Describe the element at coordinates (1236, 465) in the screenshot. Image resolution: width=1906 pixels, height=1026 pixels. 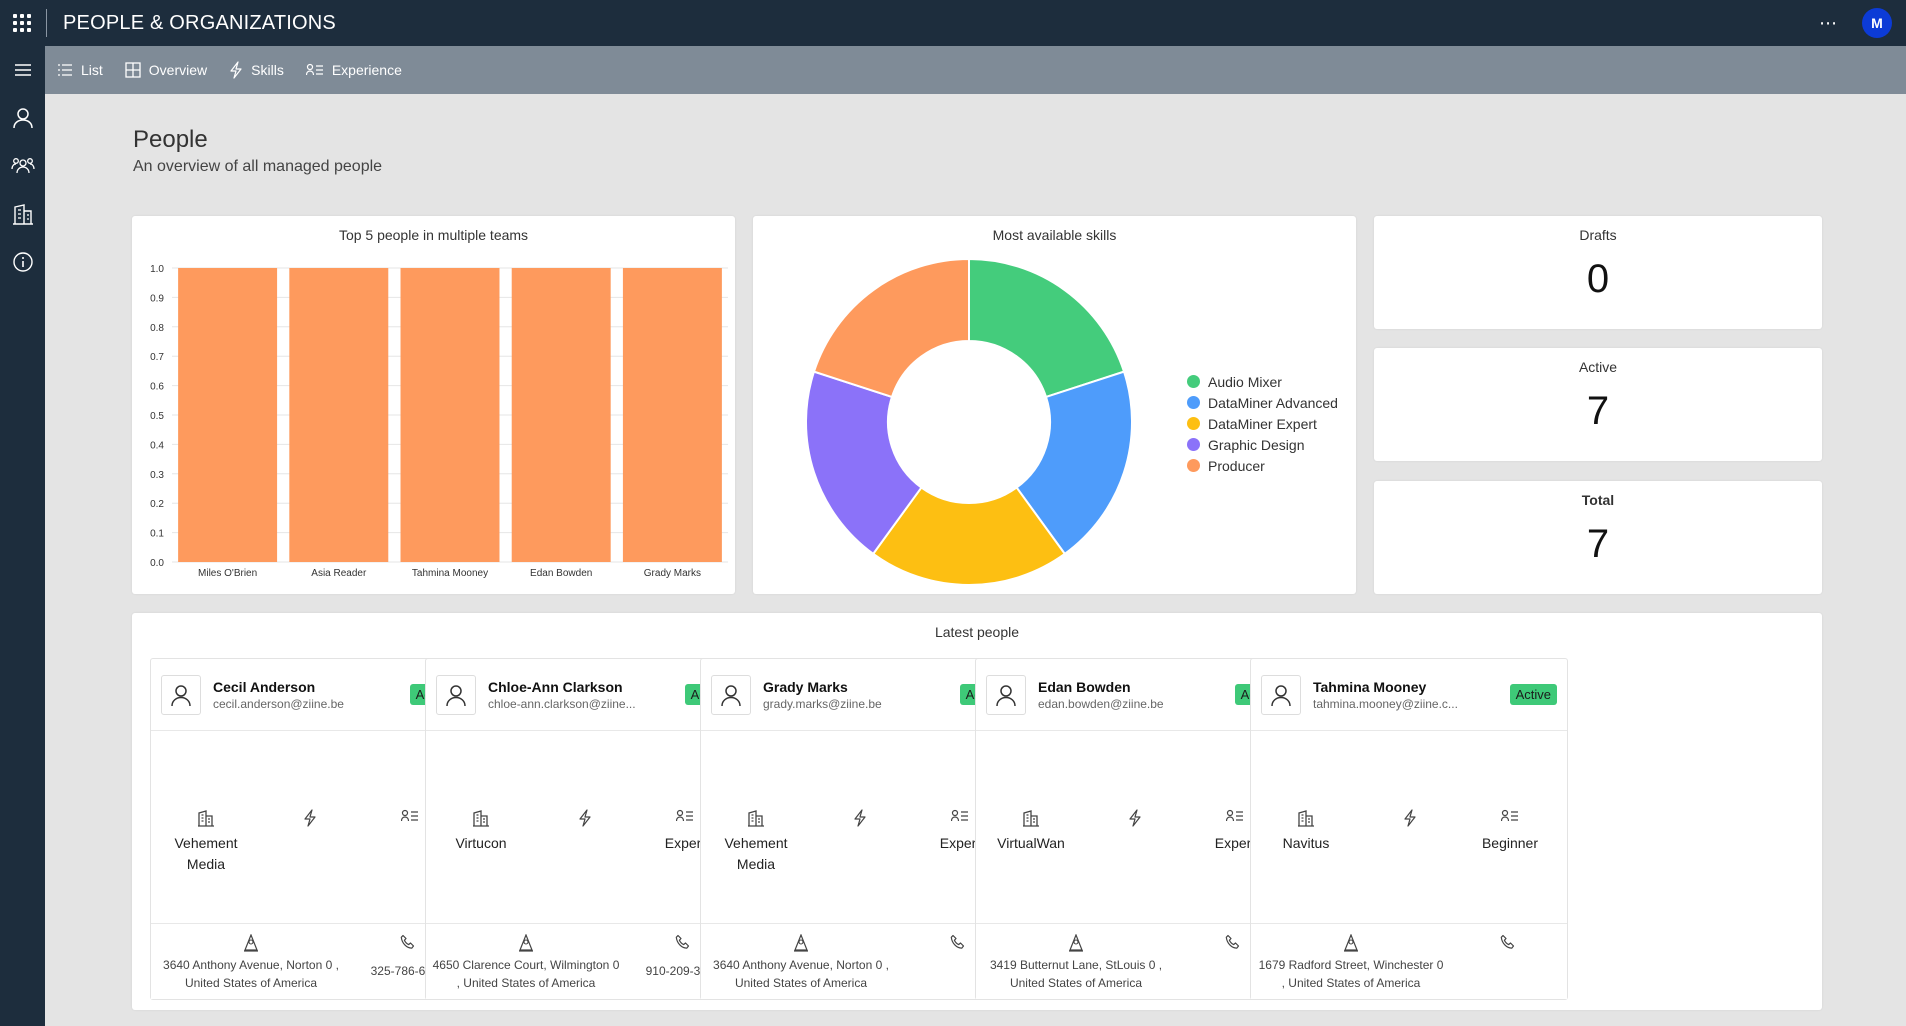
I see `legend-label: Producer` at that location.